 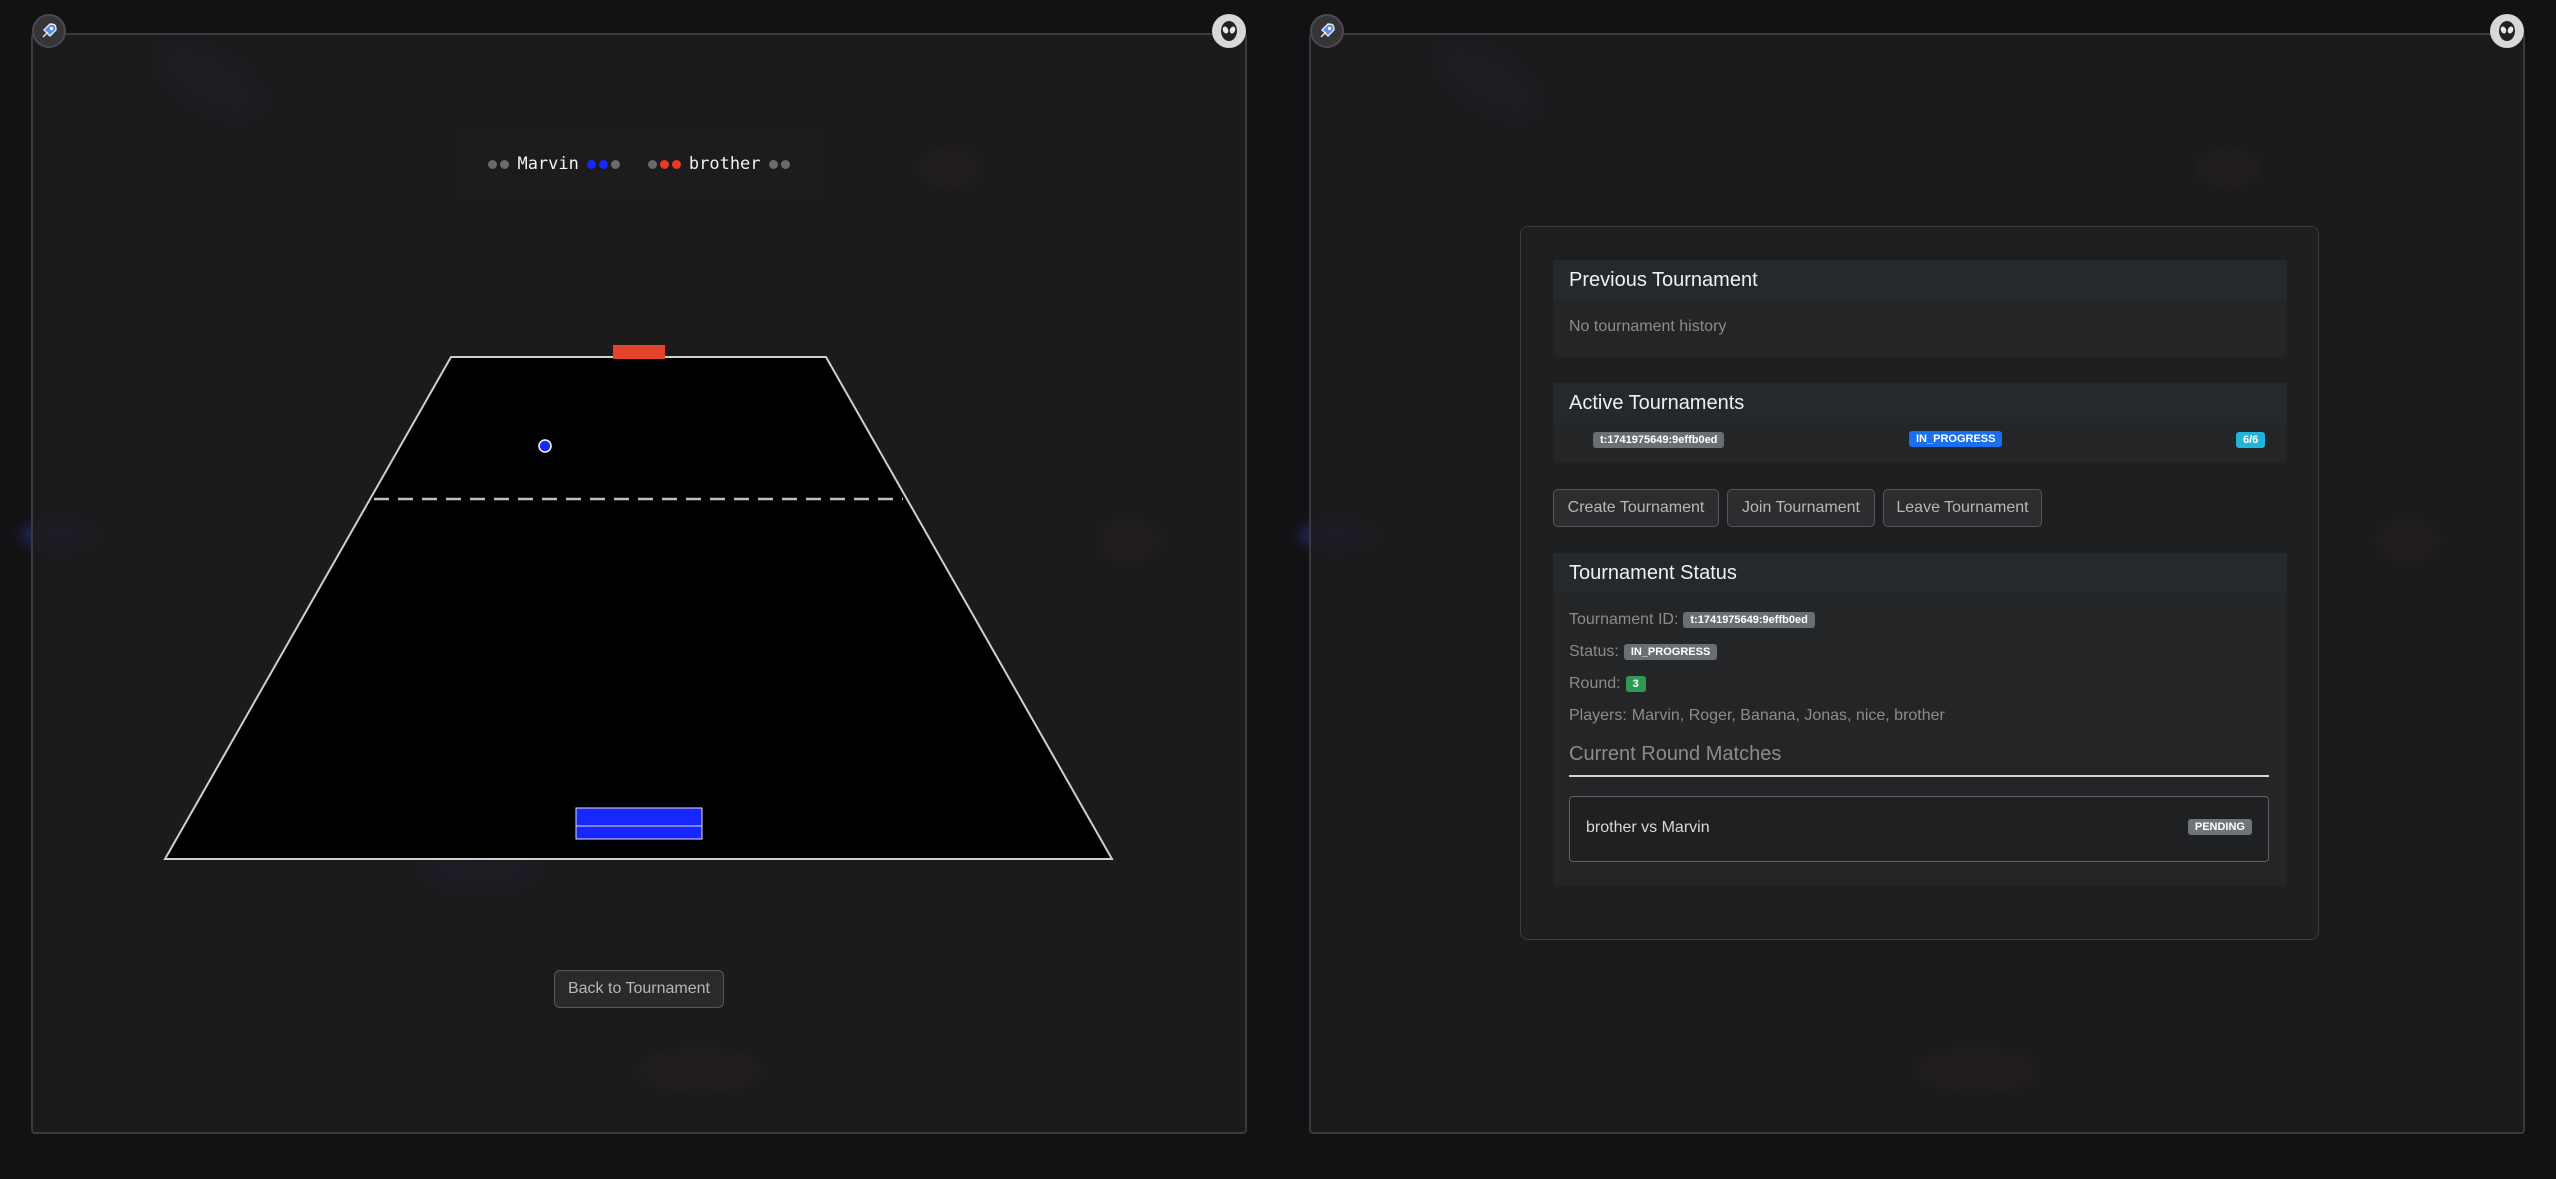 What do you see at coordinates (1635, 684) in the screenshot?
I see `round-value-badge: 3` at bounding box center [1635, 684].